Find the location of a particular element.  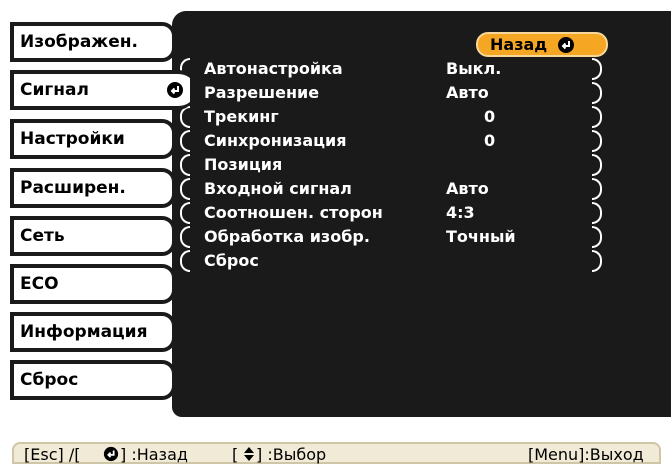

tab-label: Информация is located at coordinates (84, 332).